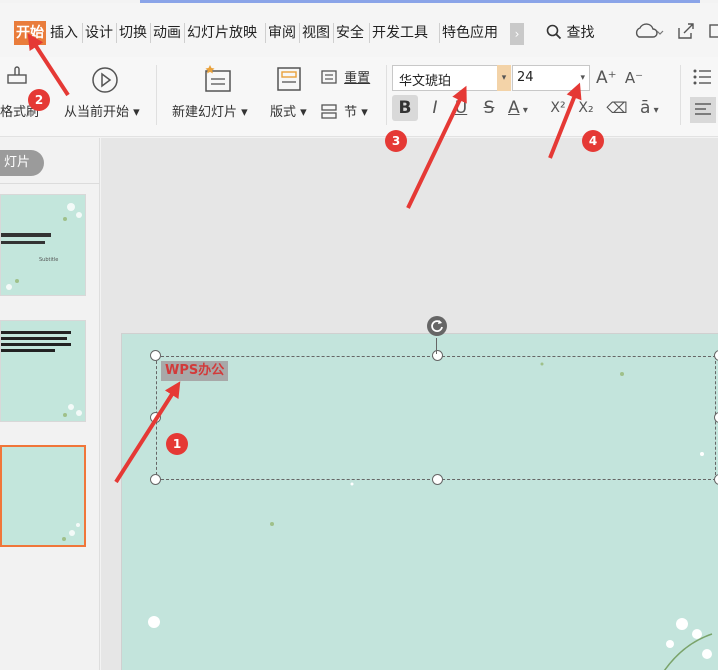  I want to click on share-icon, so click(686, 31).